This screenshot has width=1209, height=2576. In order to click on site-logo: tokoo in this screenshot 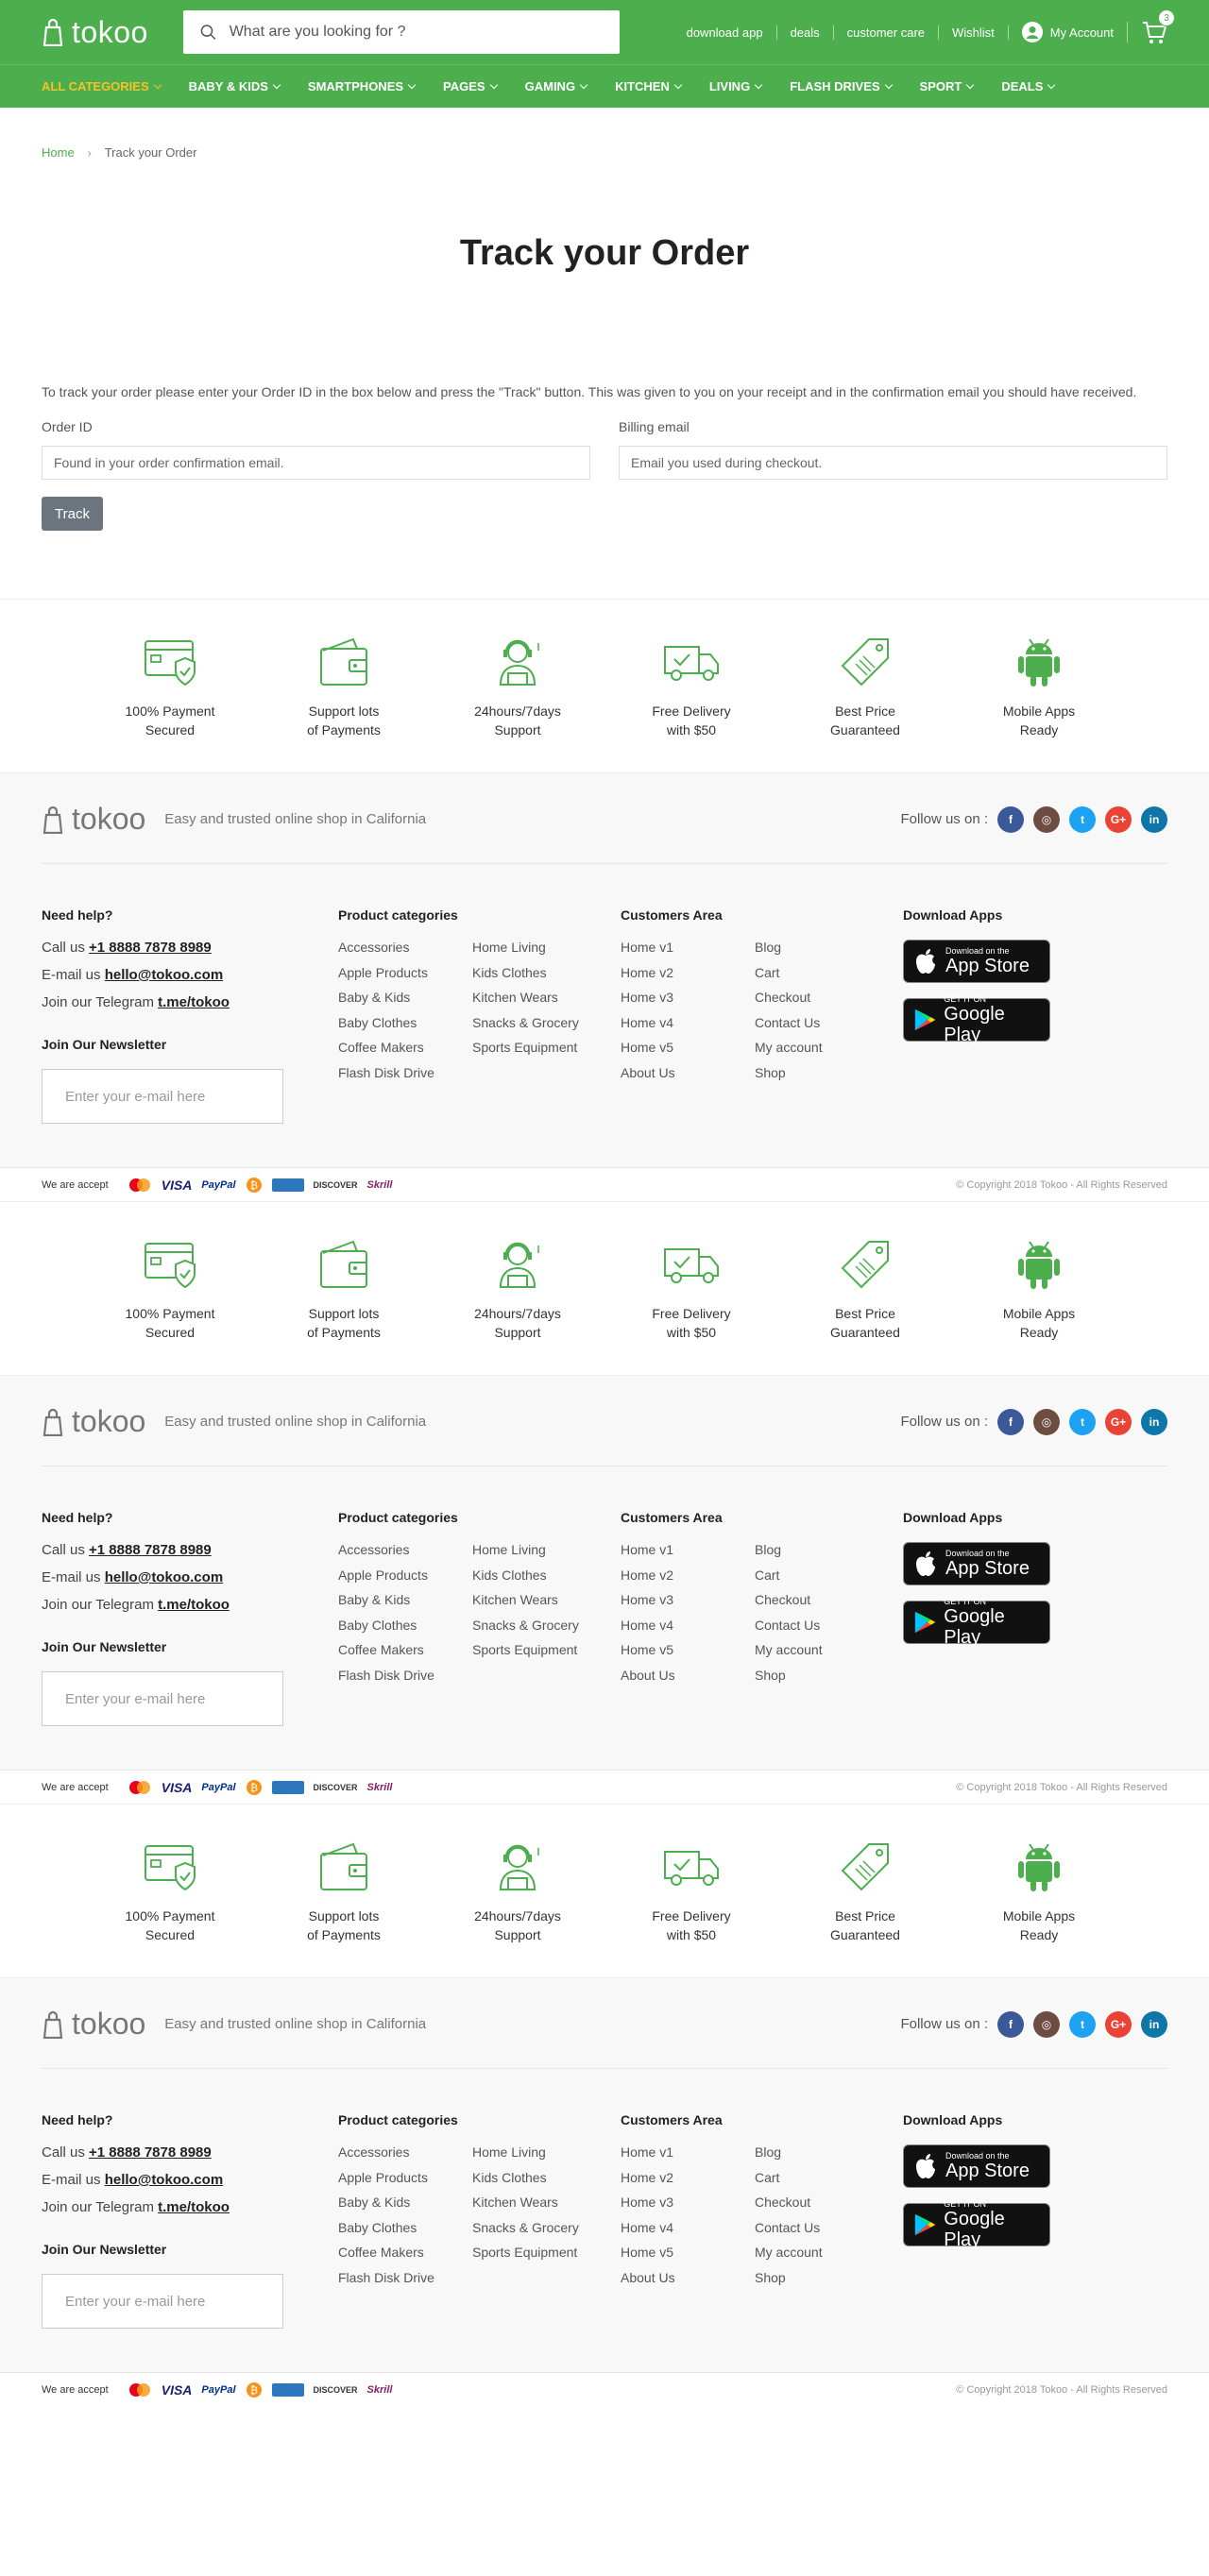, I will do `click(112, 32)`.